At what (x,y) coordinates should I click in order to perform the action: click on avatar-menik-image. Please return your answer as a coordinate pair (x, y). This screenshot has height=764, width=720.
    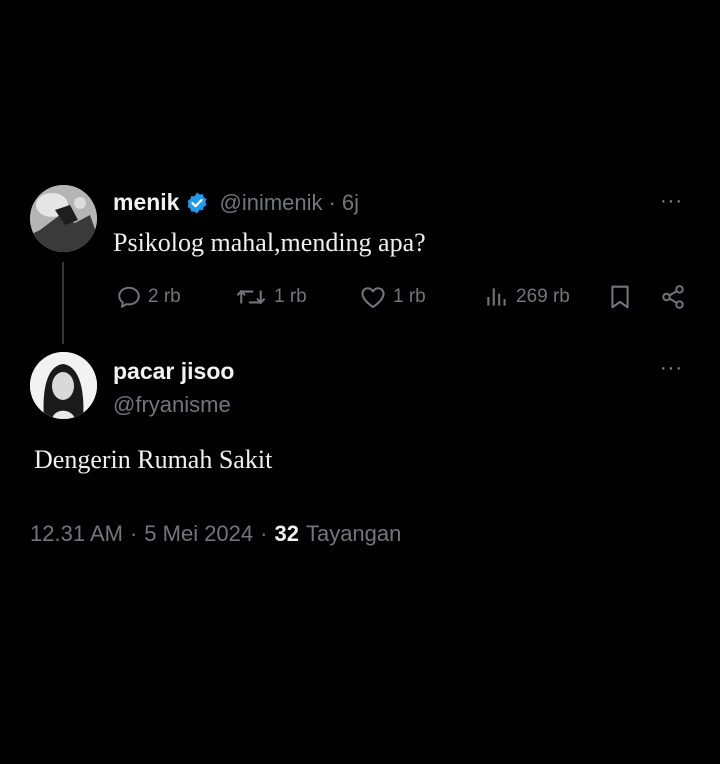
    Looking at the image, I should click on (63, 218).